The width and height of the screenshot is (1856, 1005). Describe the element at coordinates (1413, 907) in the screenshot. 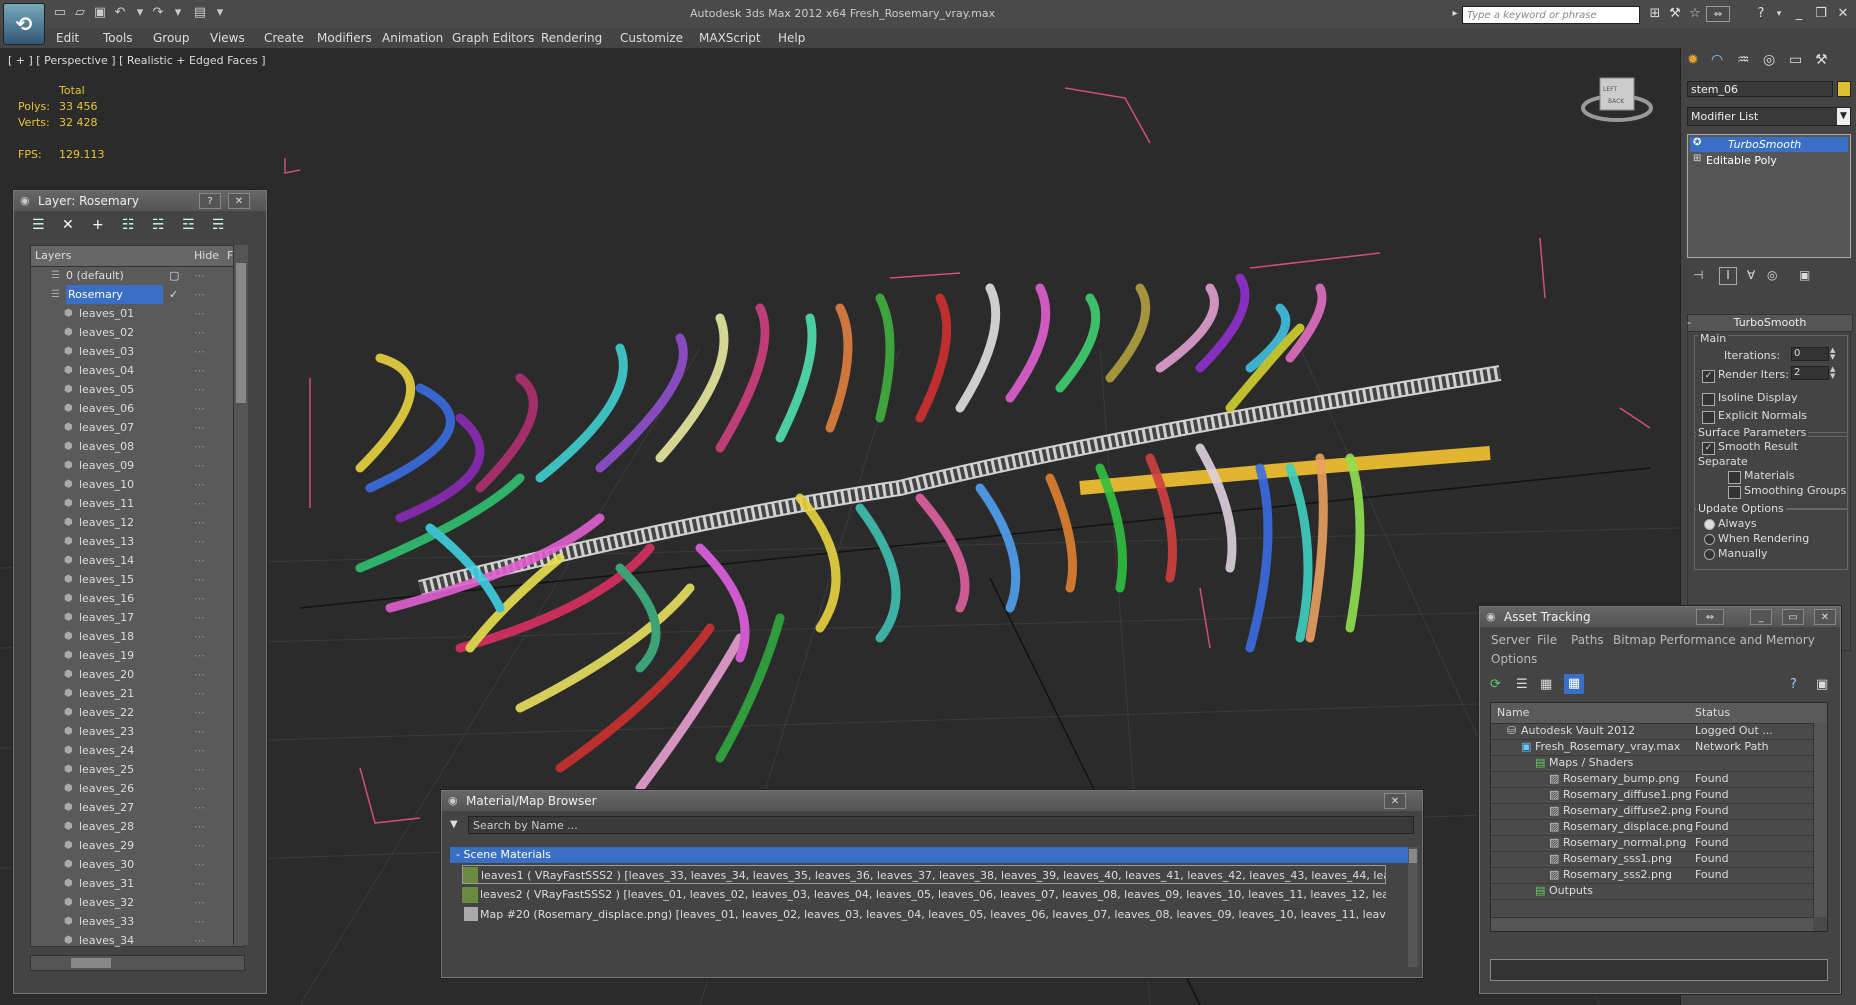

I see `material-browser-scrollbar` at that location.